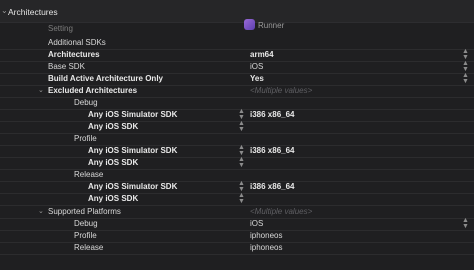 The width and height of the screenshot is (474, 270). What do you see at coordinates (237, 199) in the screenshot?
I see `sdk-row-release-ios: Any iOS SDK ▲ ▼` at bounding box center [237, 199].